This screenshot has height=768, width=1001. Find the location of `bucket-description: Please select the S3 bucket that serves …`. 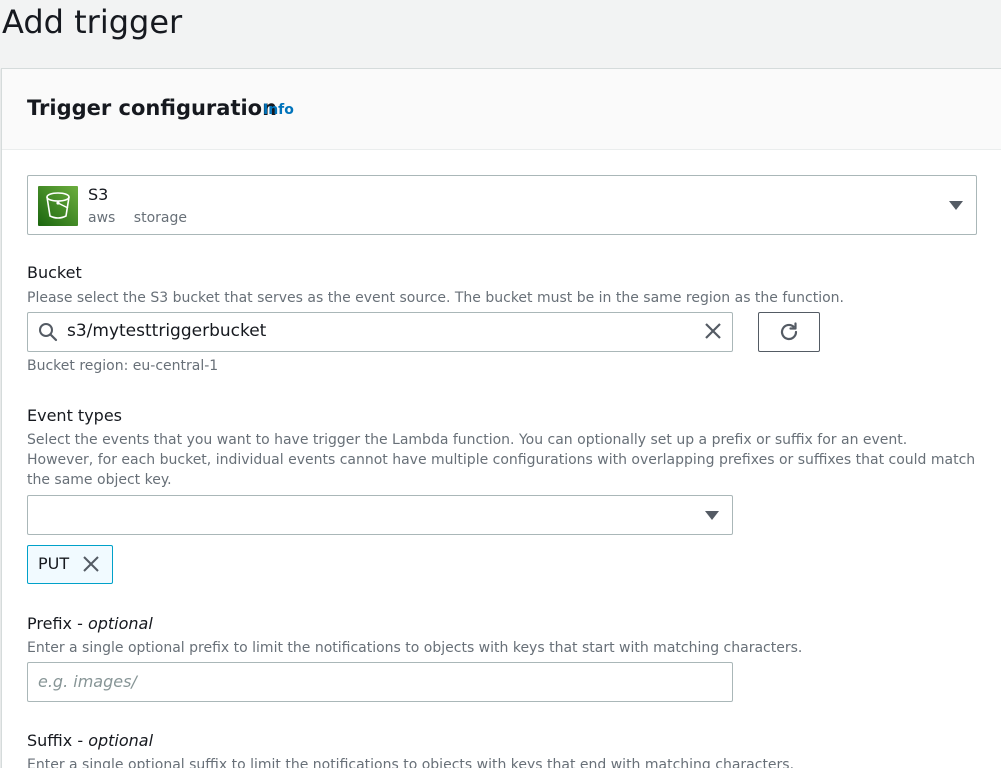

bucket-description: Please select the S3 bucket that serves … is located at coordinates (435, 298).